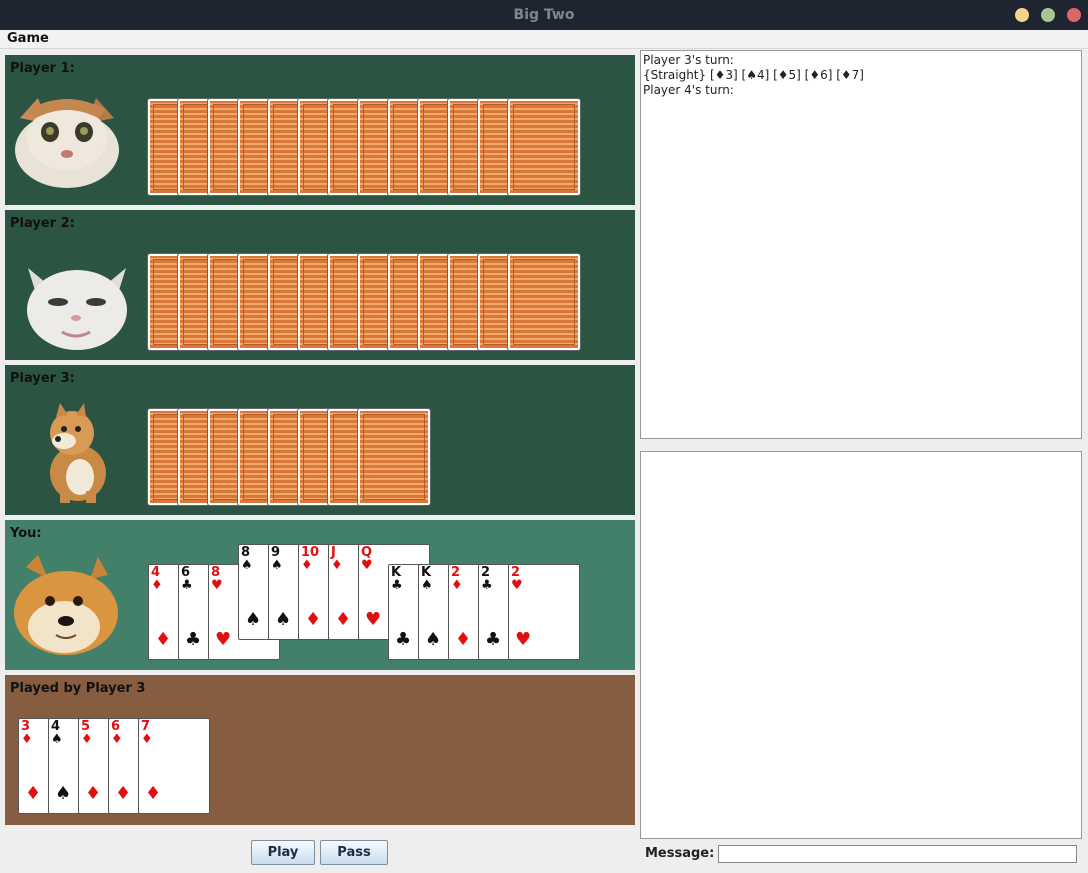  I want to click on log-line: Player 3's turn:, so click(688, 60).